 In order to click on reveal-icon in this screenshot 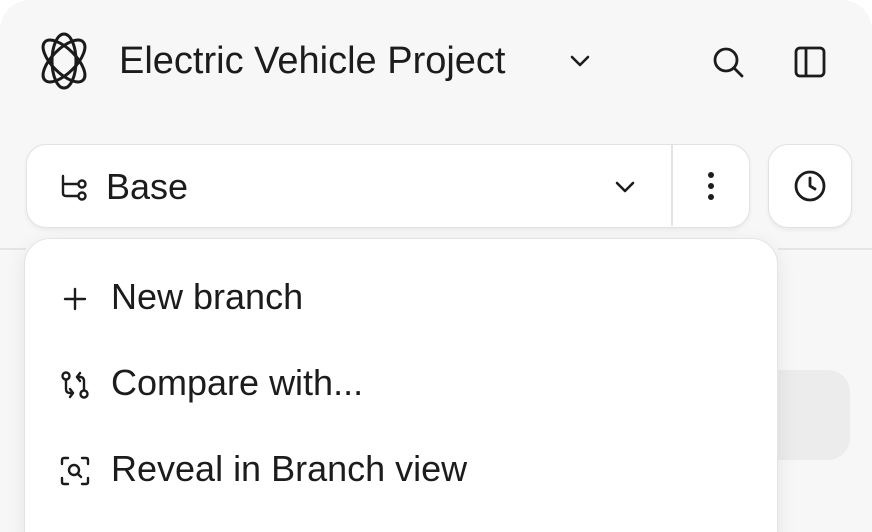, I will do `click(75, 471)`.